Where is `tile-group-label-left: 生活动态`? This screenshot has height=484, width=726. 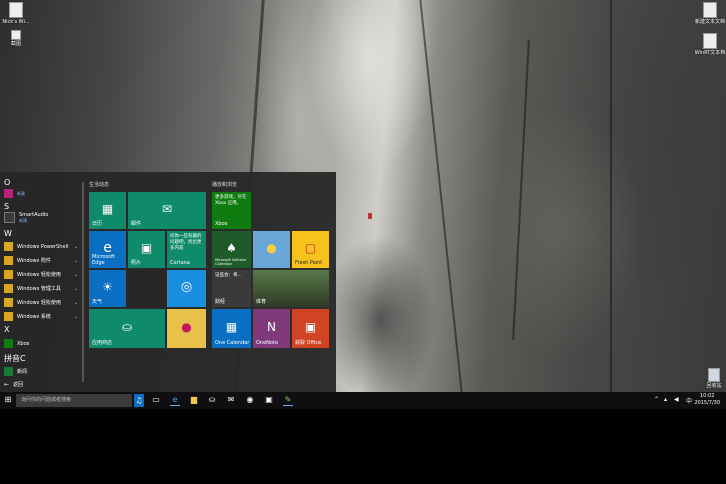
tile-group-label-left: 生活动态 is located at coordinates (99, 184).